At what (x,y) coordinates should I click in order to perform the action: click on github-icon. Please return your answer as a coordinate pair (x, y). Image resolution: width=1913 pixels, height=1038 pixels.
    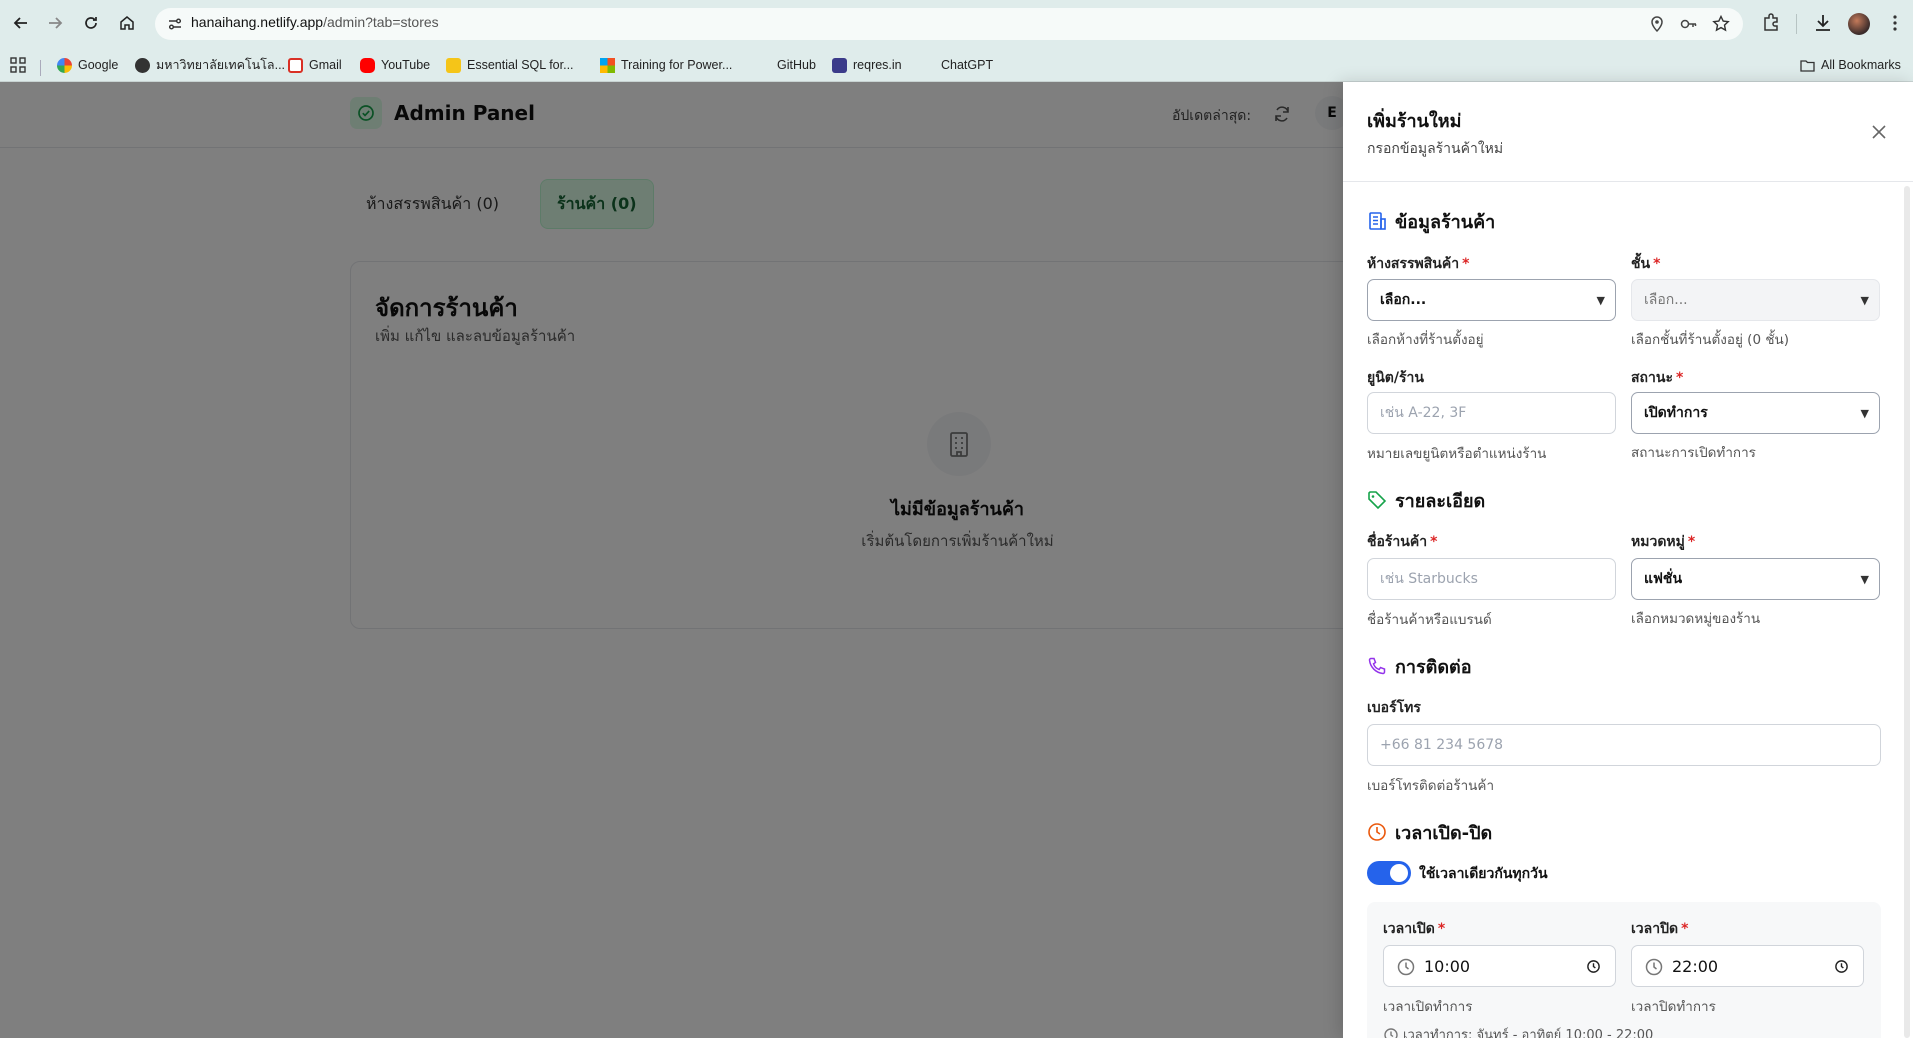
    Looking at the image, I should click on (763, 65).